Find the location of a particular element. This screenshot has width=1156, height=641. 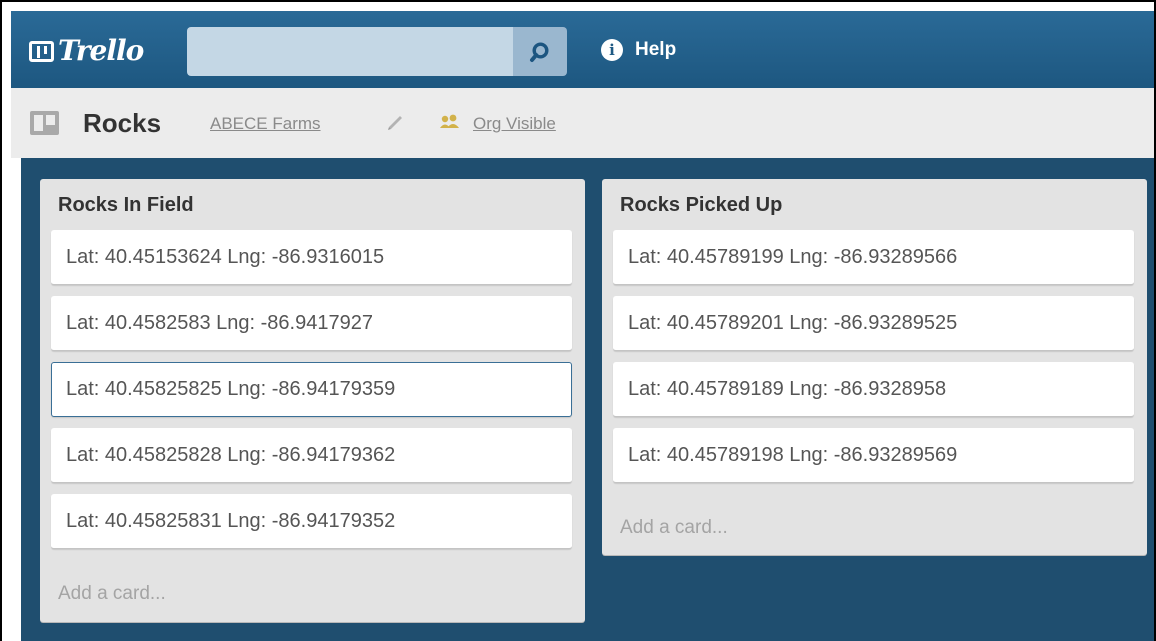

card: Lat: 40.45825828 Lng: -86.94179362 is located at coordinates (311, 455).